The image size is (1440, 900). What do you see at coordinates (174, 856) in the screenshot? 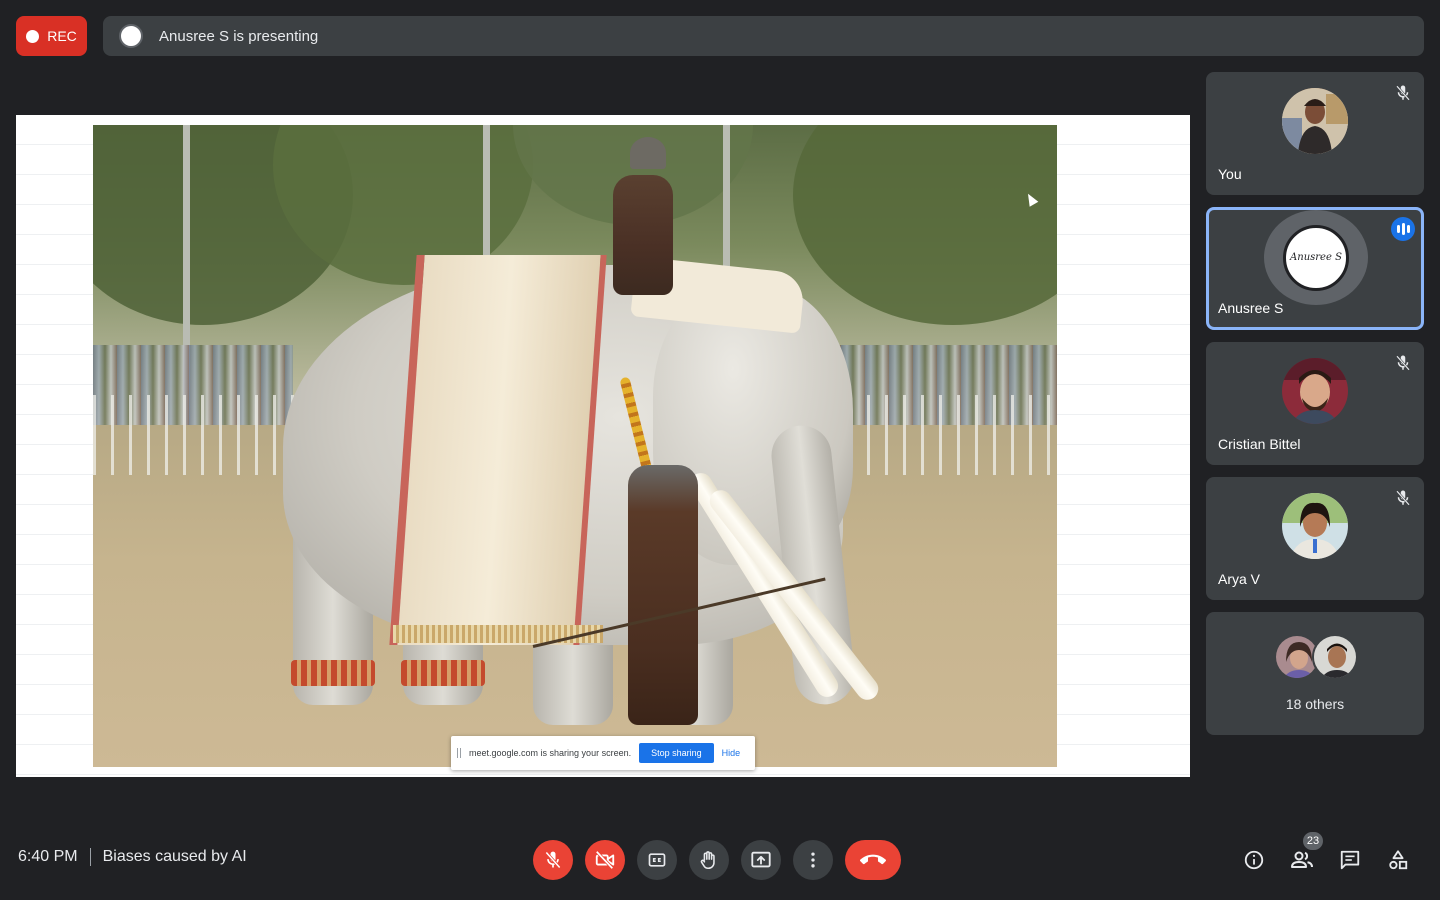
I see `meeting-title: Biases caused by AI` at bounding box center [174, 856].